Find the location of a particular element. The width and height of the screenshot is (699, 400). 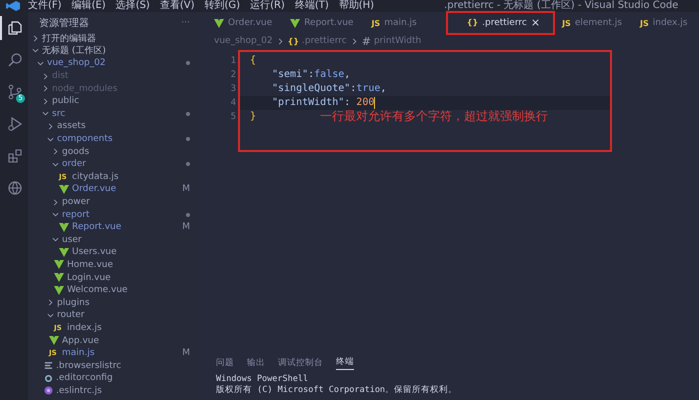

branch-icon is located at coordinates (15, 92).